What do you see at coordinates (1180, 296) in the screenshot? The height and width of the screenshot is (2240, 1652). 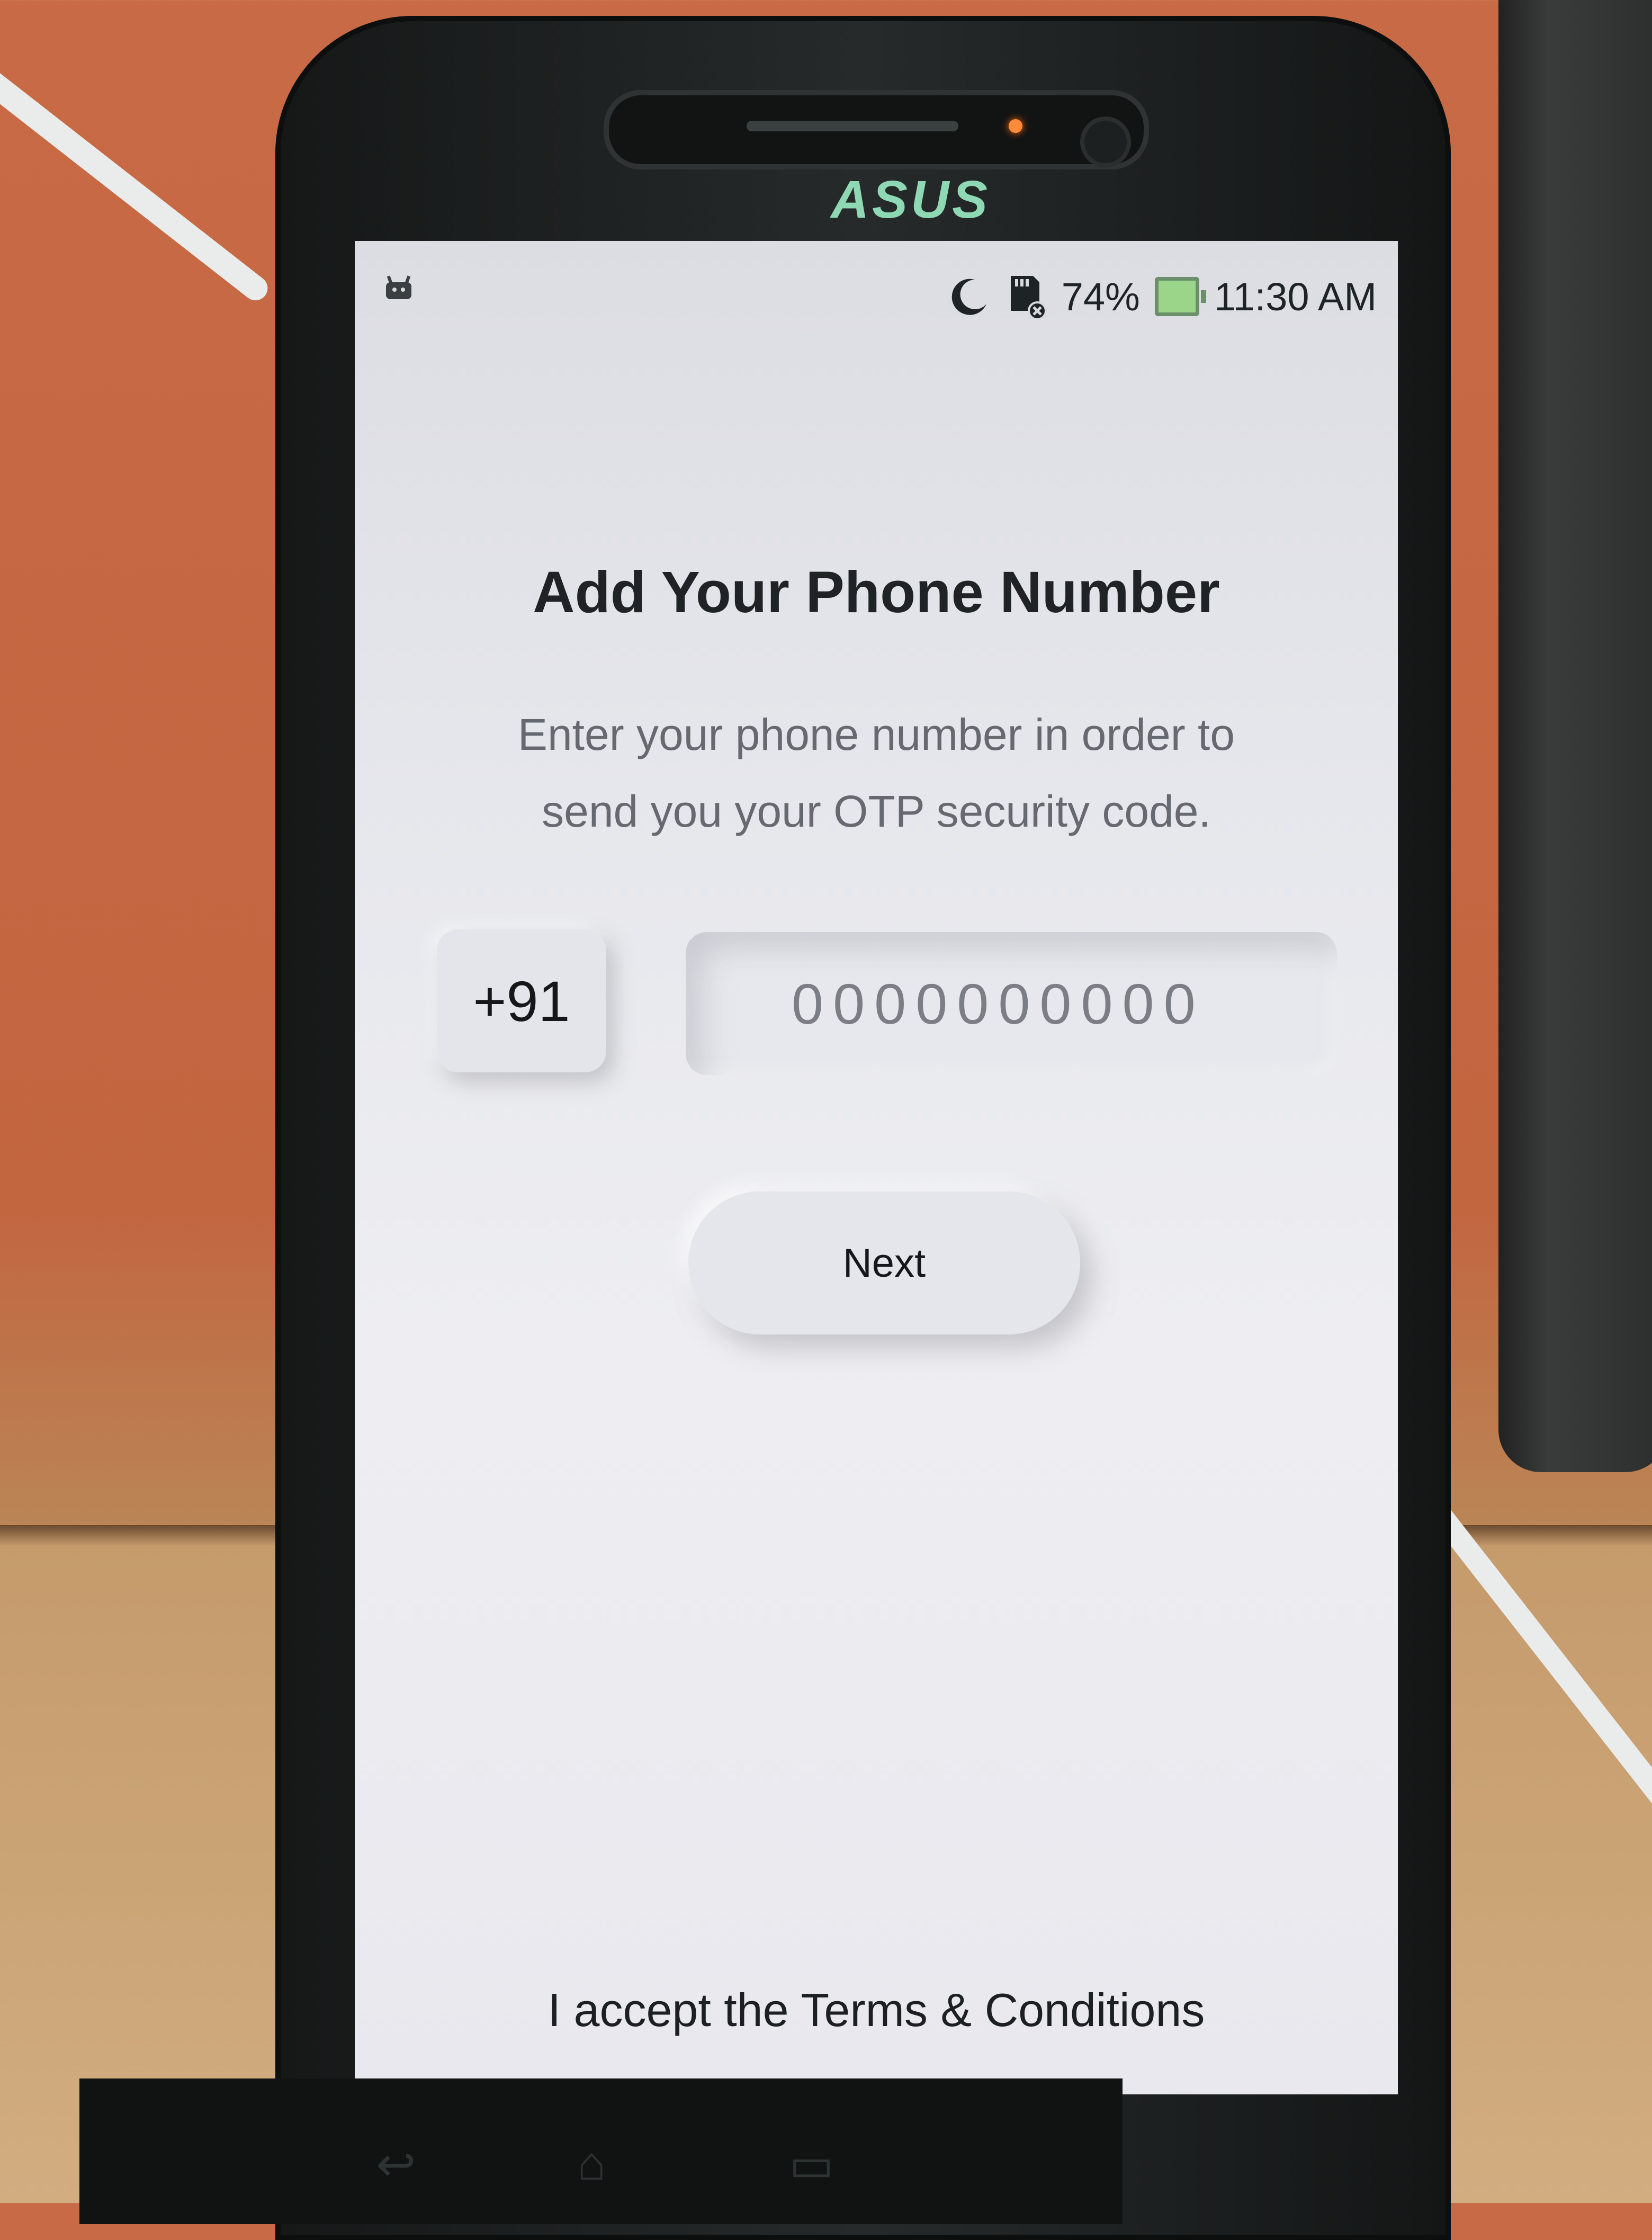 I see `battery-charging-icon` at bounding box center [1180, 296].